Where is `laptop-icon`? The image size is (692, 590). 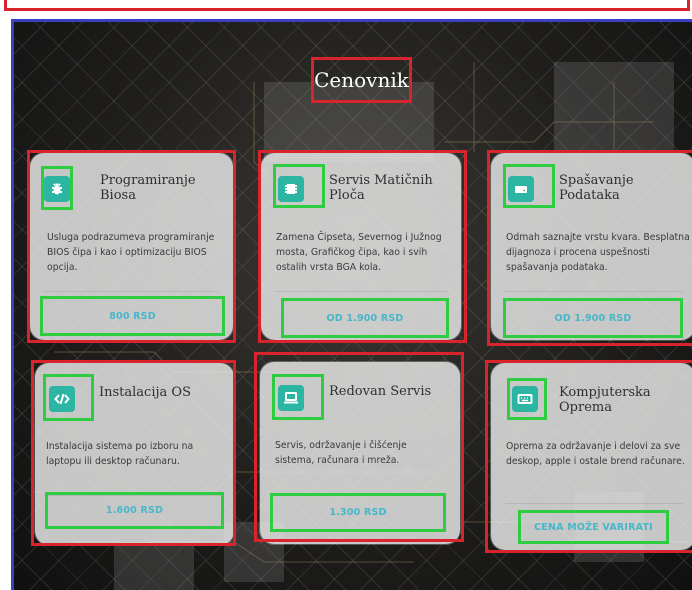 laptop-icon is located at coordinates (291, 398).